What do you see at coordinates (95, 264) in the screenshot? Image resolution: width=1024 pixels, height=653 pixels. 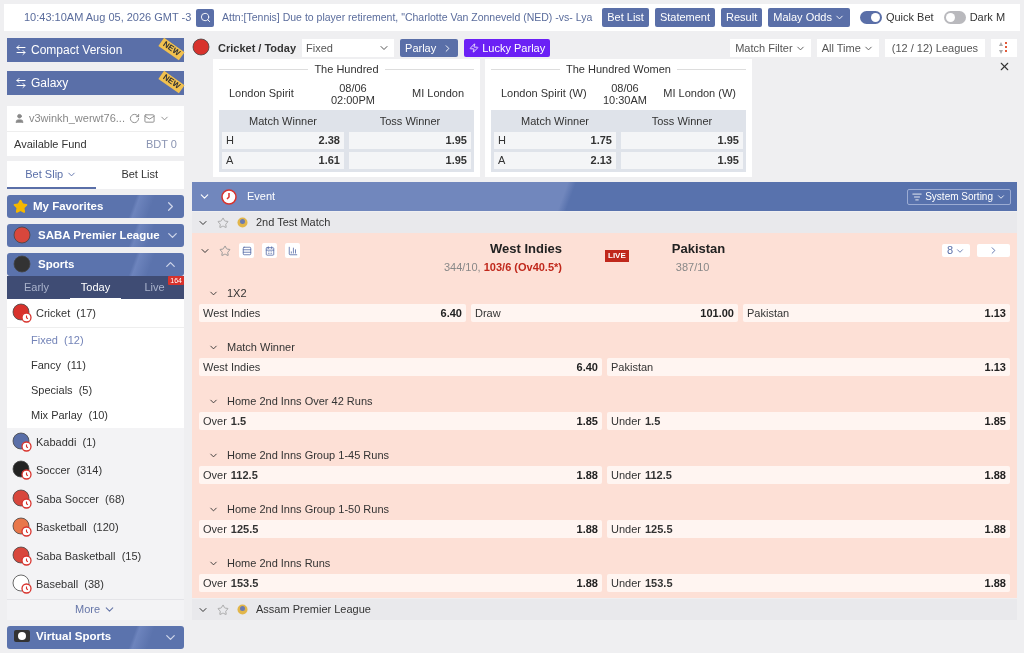 I see `sidebar-section-header: Sports` at bounding box center [95, 264].